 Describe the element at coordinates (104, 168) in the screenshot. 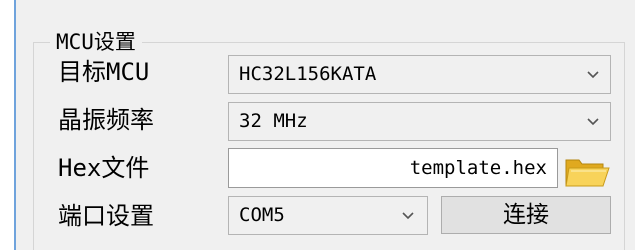

I see `hex-file-label: Hex文件` at that location.